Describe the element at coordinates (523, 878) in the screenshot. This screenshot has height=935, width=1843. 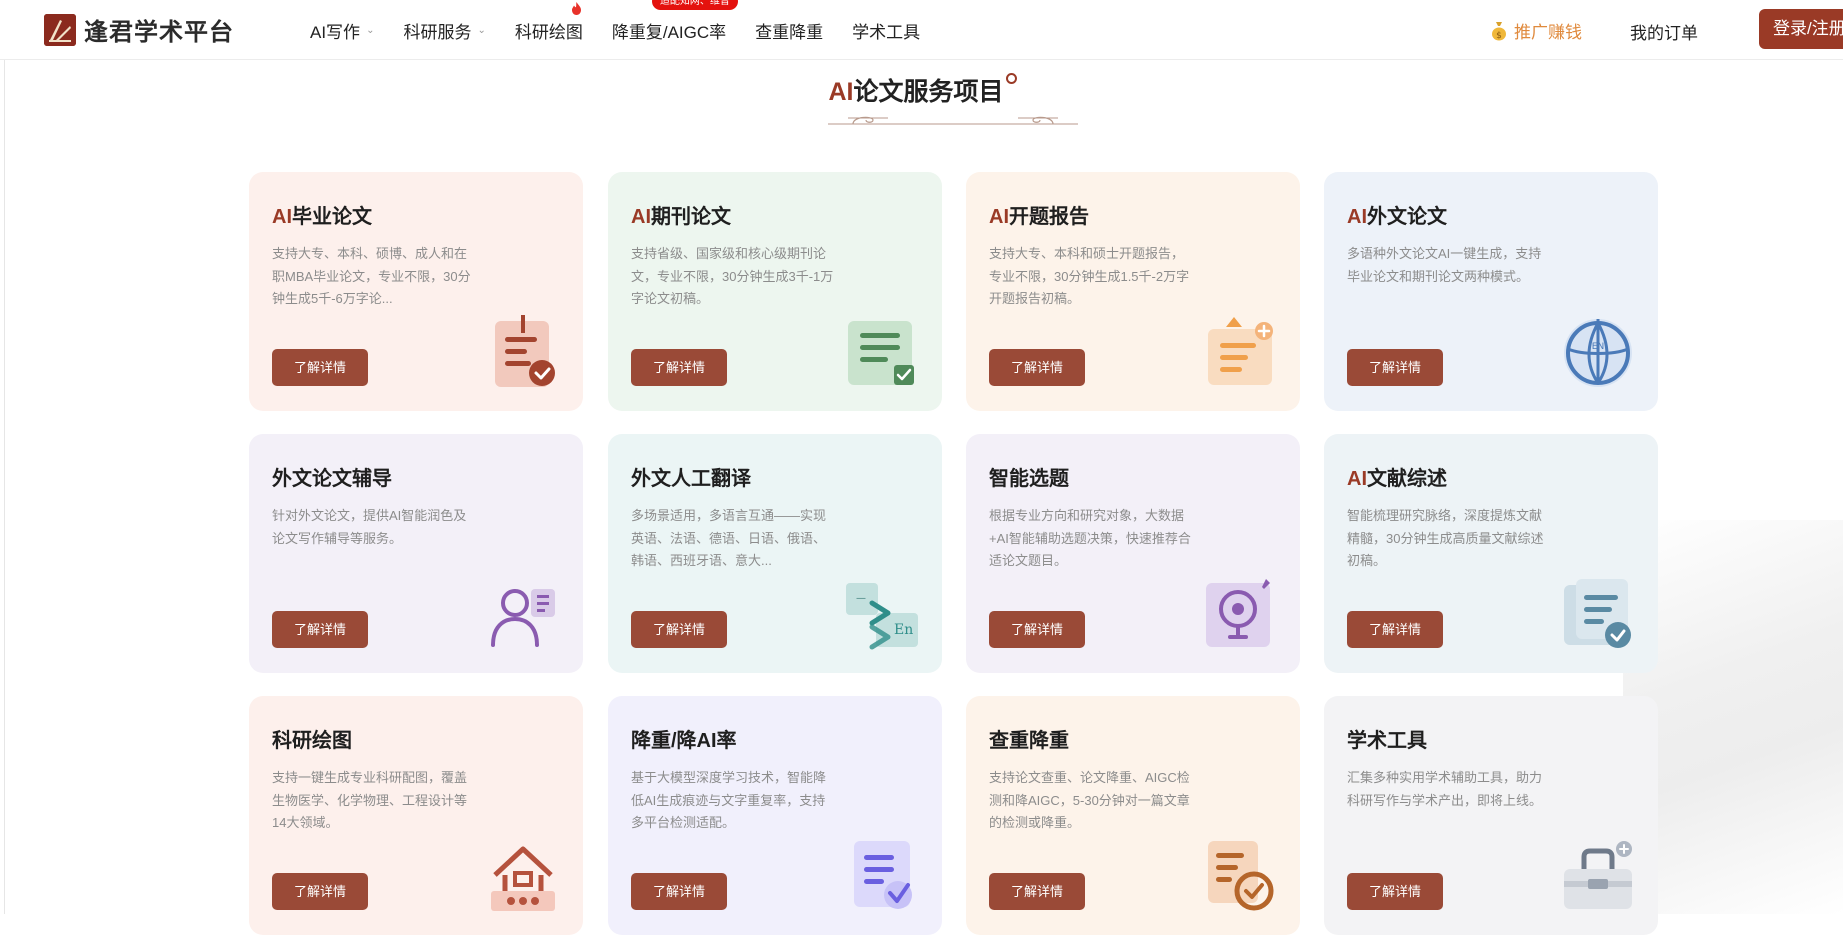
I see `research-drawing-house-icon` at that location.